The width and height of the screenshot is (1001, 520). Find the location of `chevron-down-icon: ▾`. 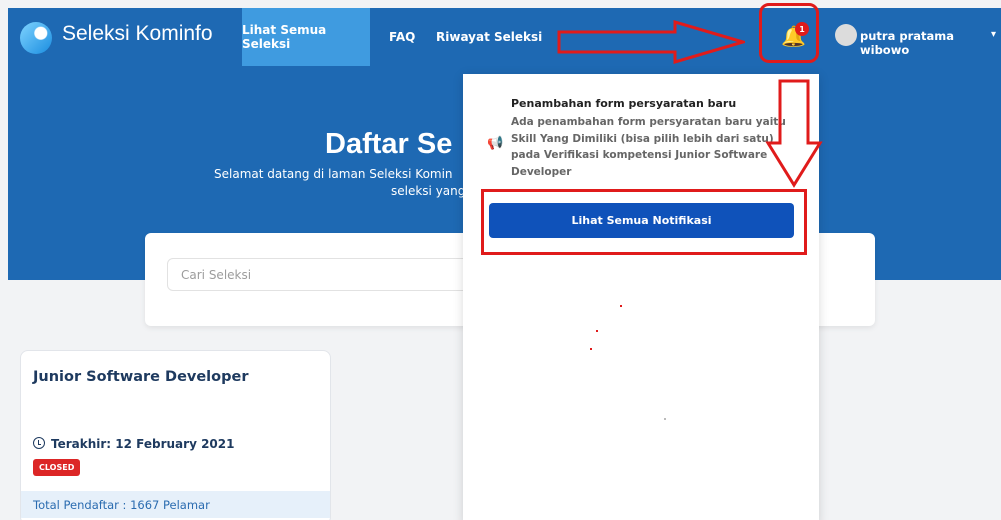

chevron-down-icon: ▾ is located at coordinates (993, 34).